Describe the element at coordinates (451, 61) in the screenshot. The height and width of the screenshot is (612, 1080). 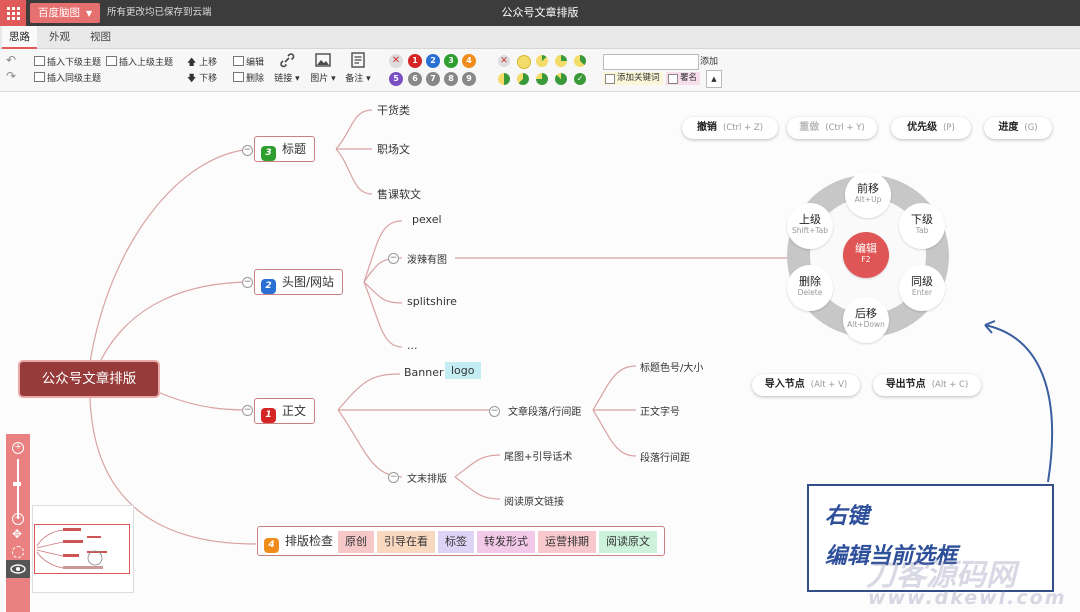
I see `priority-3: 3` at that location.